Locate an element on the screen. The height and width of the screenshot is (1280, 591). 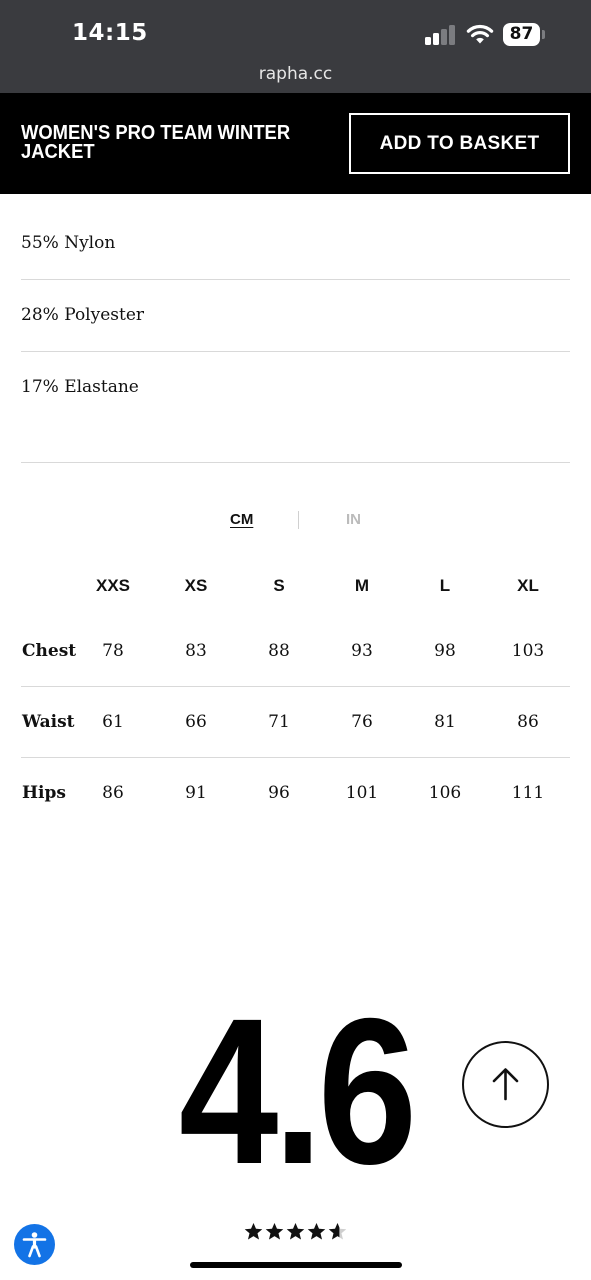
table-cell: 91 is located at coordinates (196, 793).